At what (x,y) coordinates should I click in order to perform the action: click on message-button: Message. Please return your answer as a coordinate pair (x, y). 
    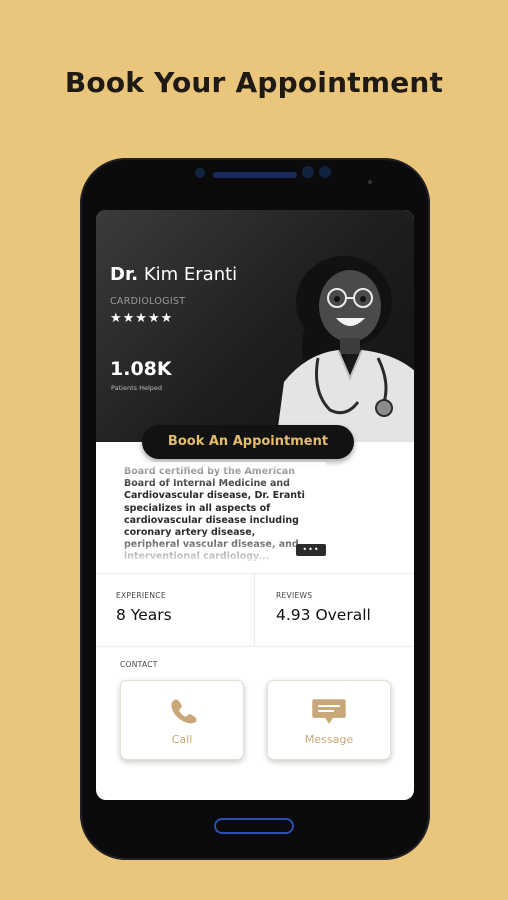
    Looking at the image, I should click on (329, 720).